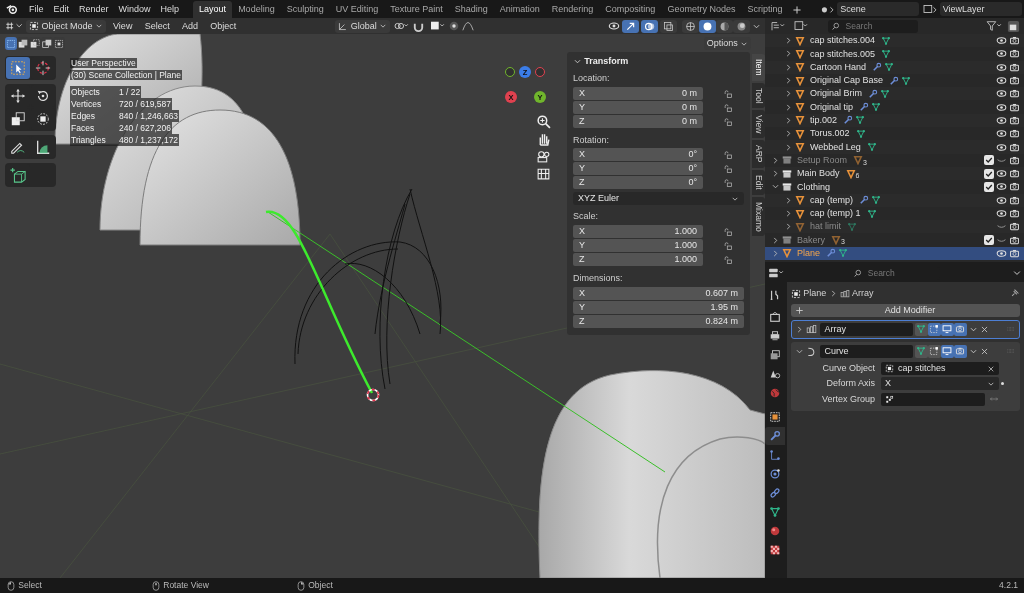  What do you see at coordinates (758, 216) in the screenshot?
I see `sidebar-tab: Mixamo` at bounding box center [758, 216].